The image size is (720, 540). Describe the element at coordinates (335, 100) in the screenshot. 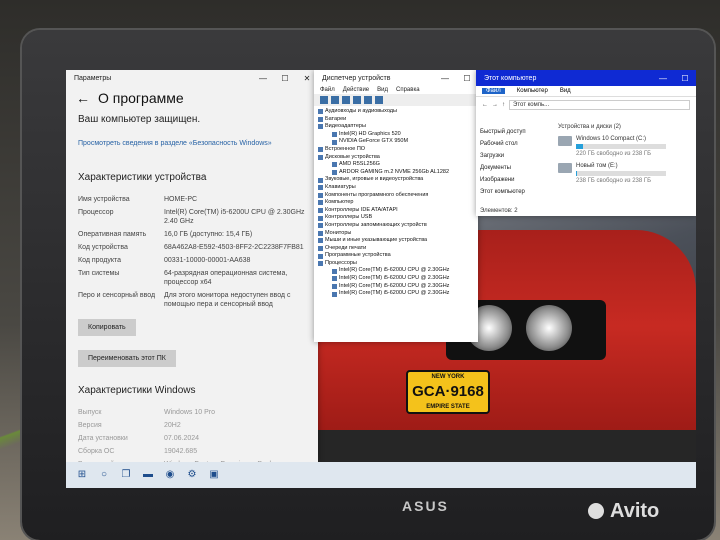

I see `forward-arrow-icon` at that location.